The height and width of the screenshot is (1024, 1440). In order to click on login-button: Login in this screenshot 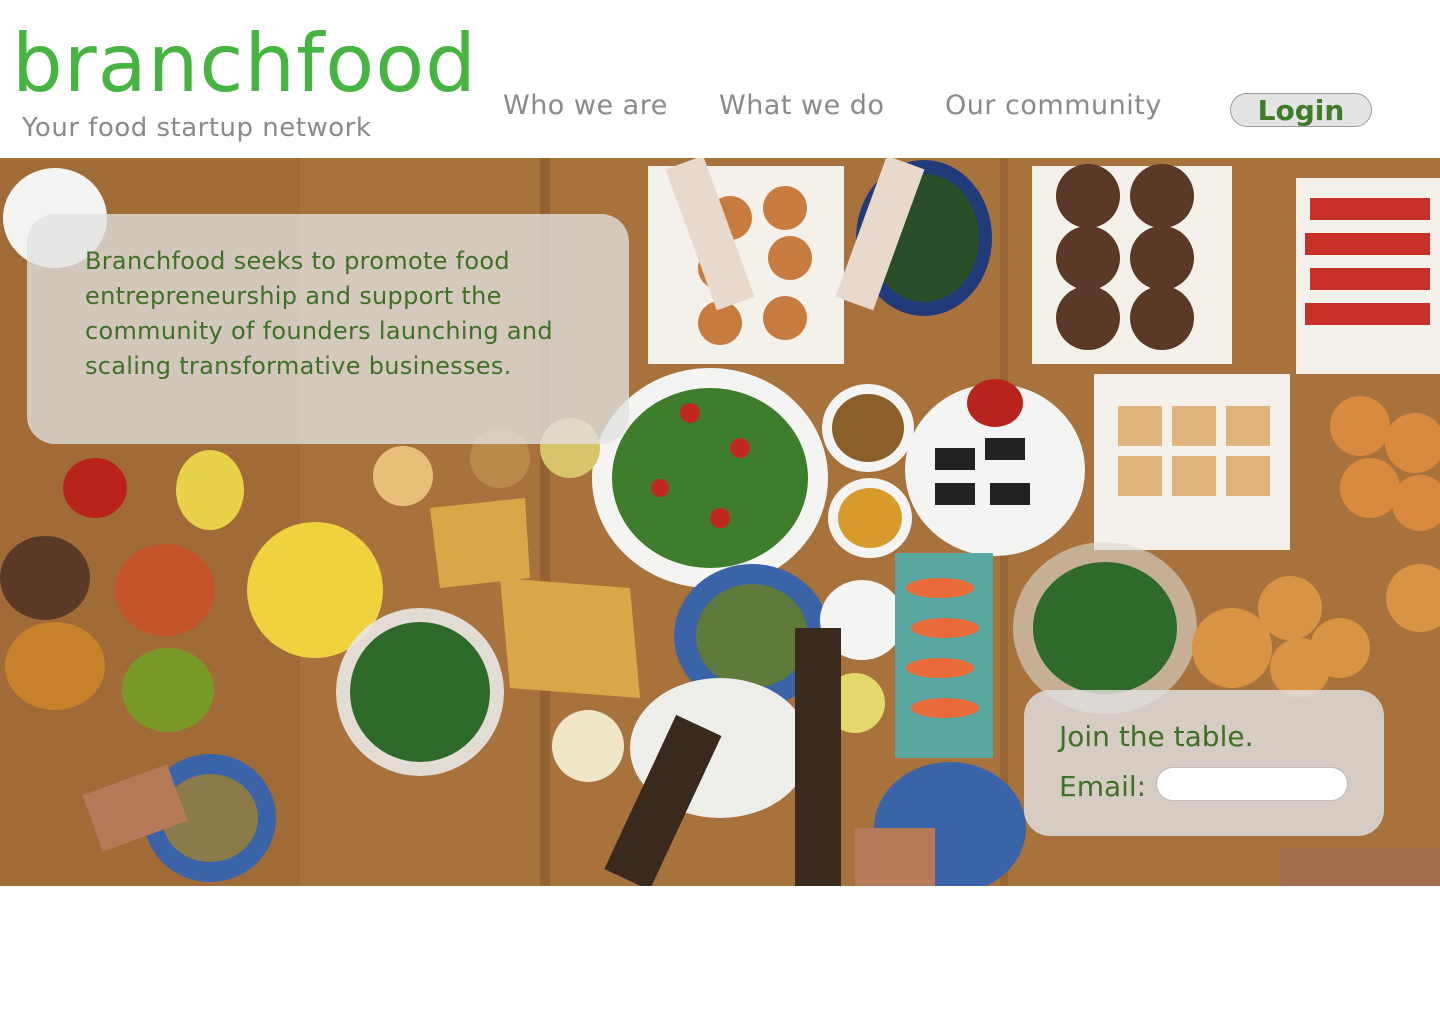, I will do `click(1301, 110)`.